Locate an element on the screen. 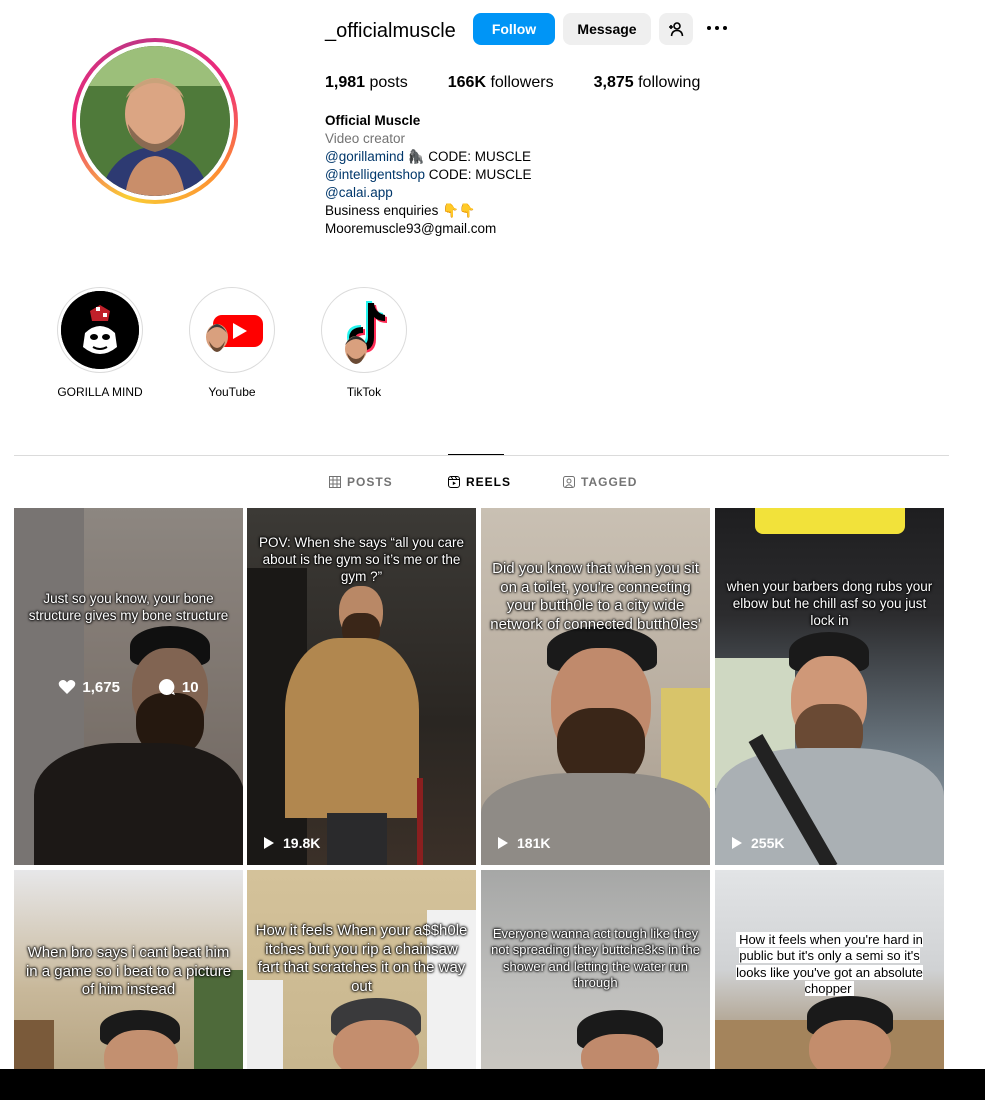  calai-link: @calai.app is located at coordinates (359, 192).